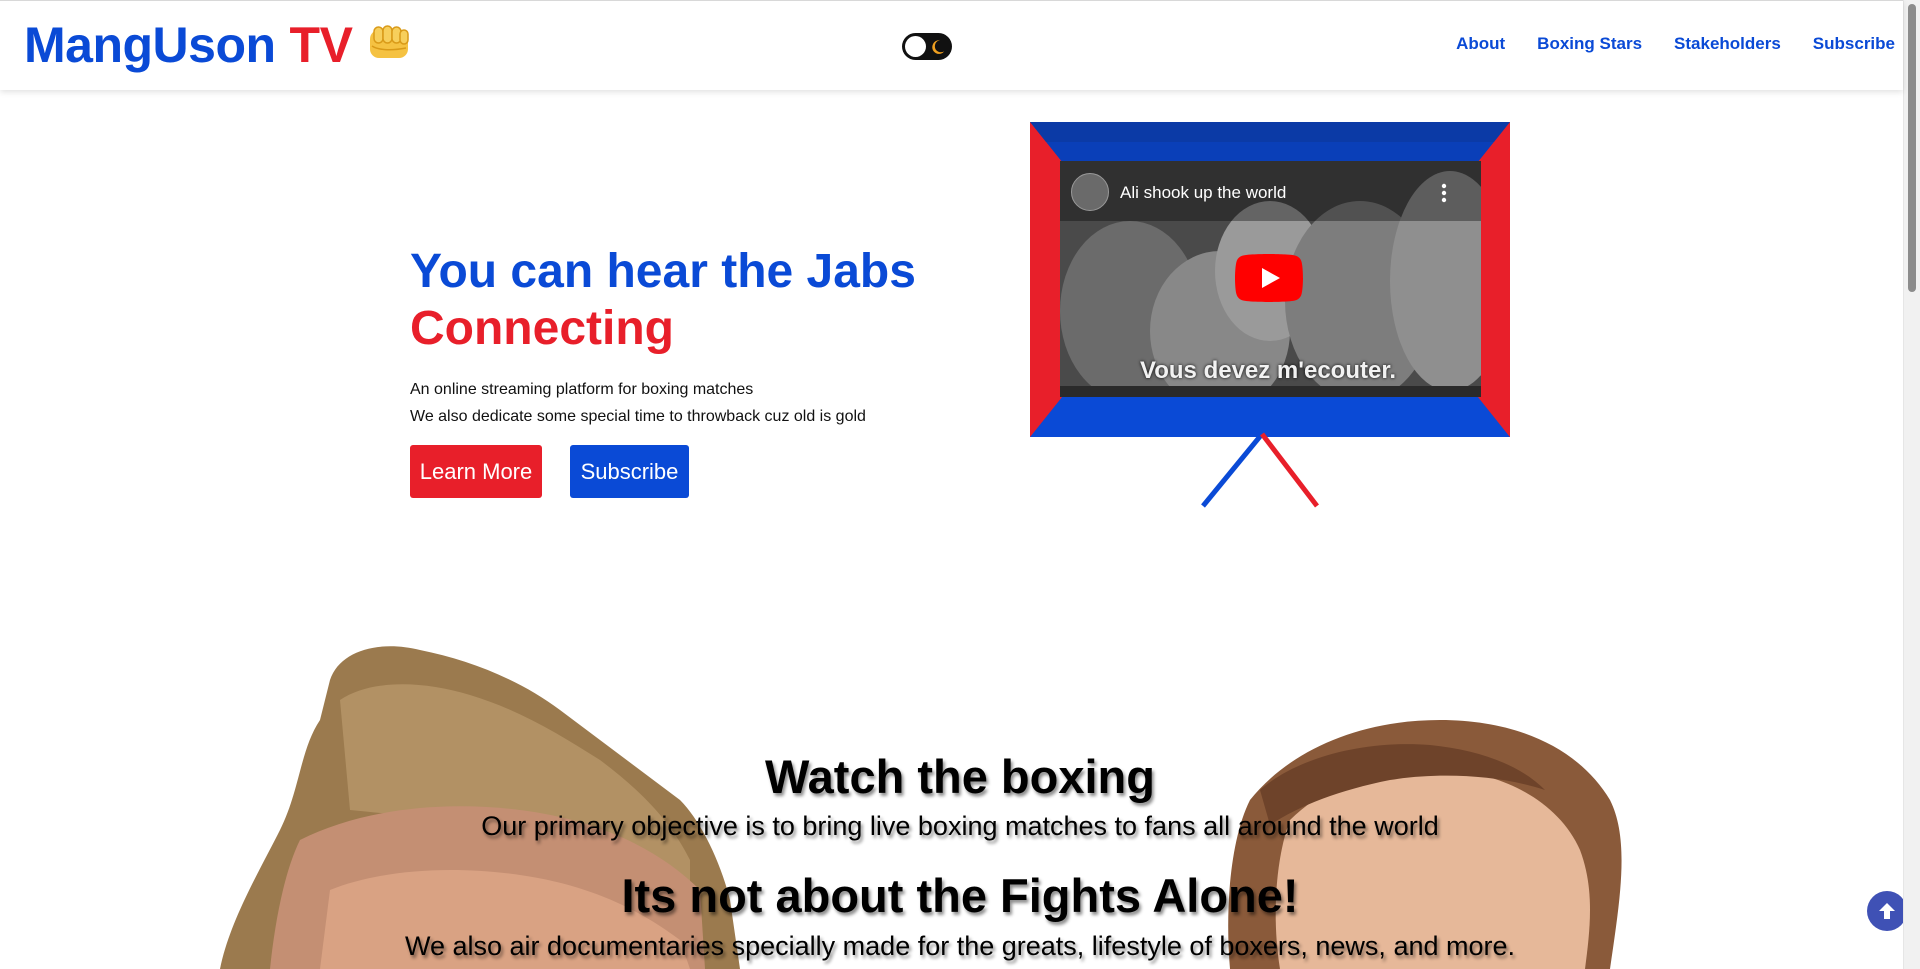 This screenshot has width=1920, height=969. I want to click on back-to-top-button, so click(1887, 911).